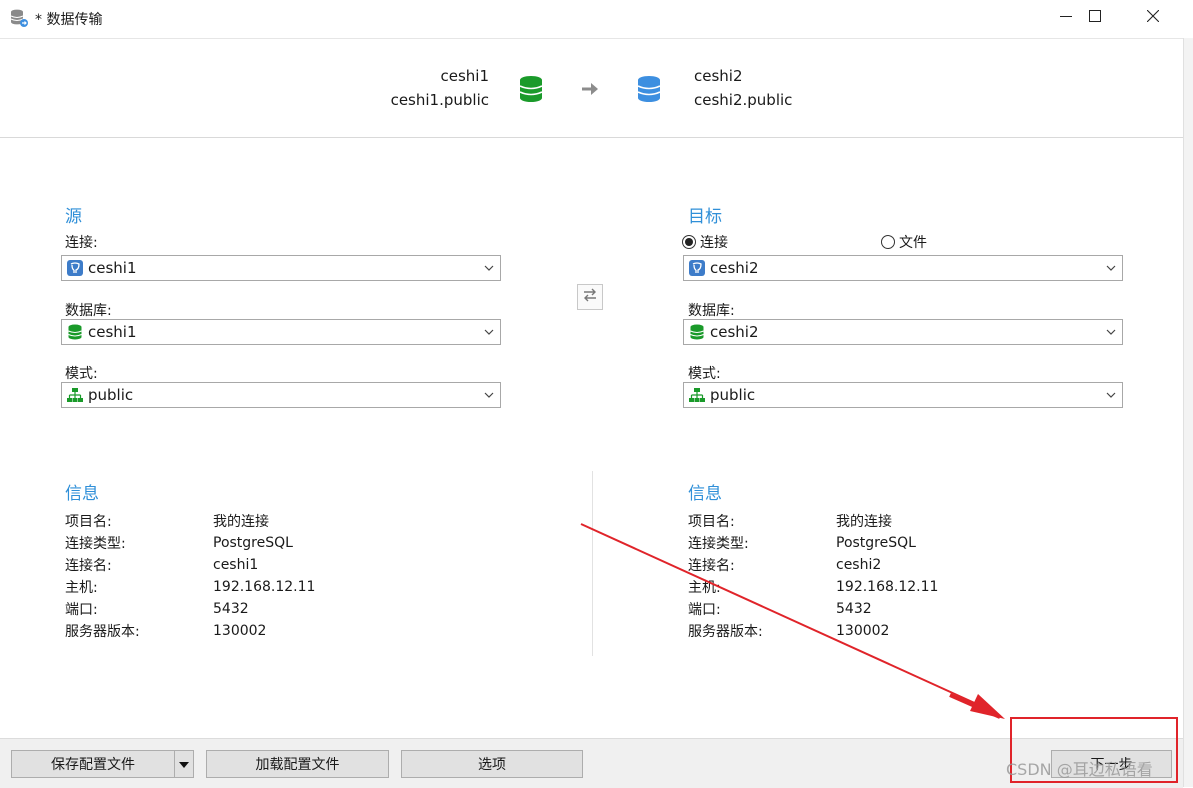 The image size is (1193, 788). What do you see at coordinates (1079, 769) in the screenshot?
I see `watermark-text: CSDN @耳边私语看` at bounding box center [1079, 769].